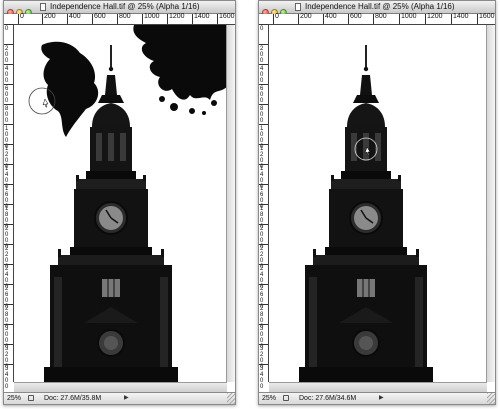 Image resolution: width=500 pixels, height=409 pixels. Describe the element at coordinates (73, 398) in the screenshot. I see `doc-size: Doc: 27.6M/35.8M` at that location.